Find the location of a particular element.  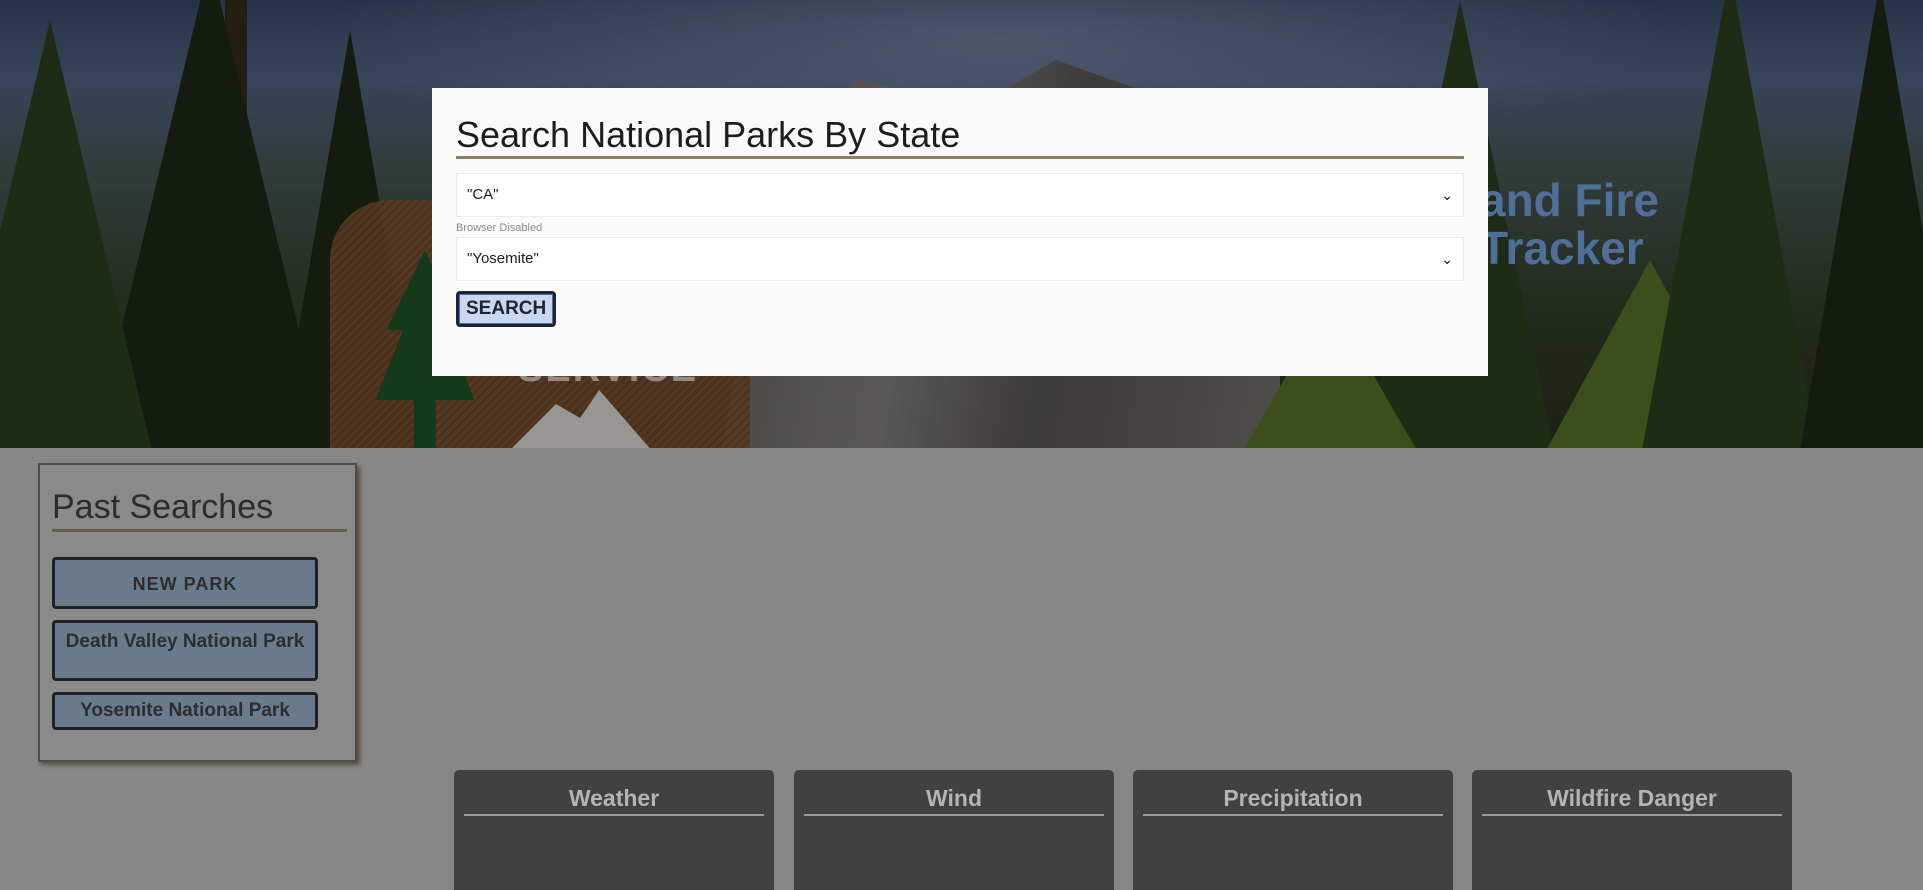

precipitation-card-title: Precipitation is located at coordinates (1293, 800).